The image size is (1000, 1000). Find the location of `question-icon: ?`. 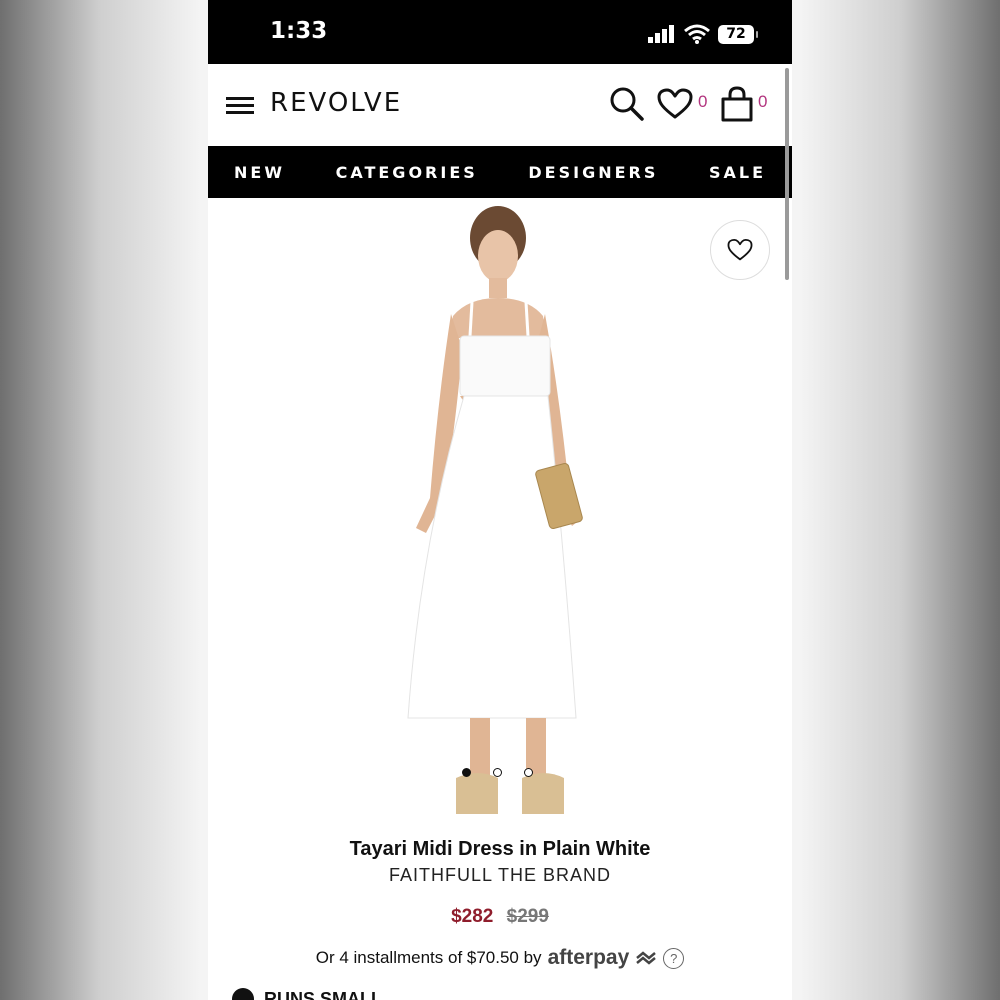

question-icon: ? is located at coordinates (674, 958).